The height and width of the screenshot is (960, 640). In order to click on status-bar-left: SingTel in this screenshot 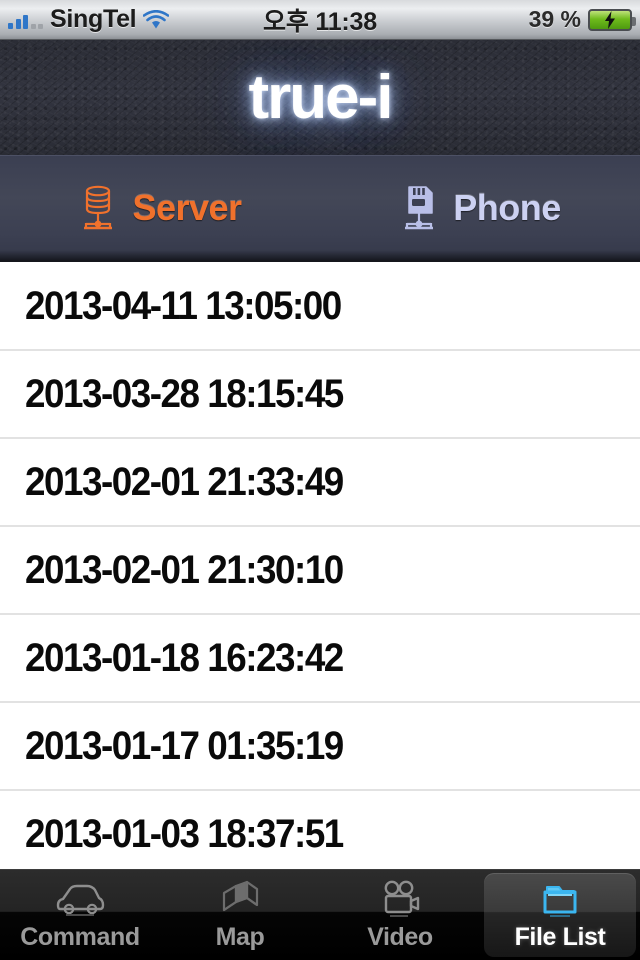, I will do `click(85, 19)`.